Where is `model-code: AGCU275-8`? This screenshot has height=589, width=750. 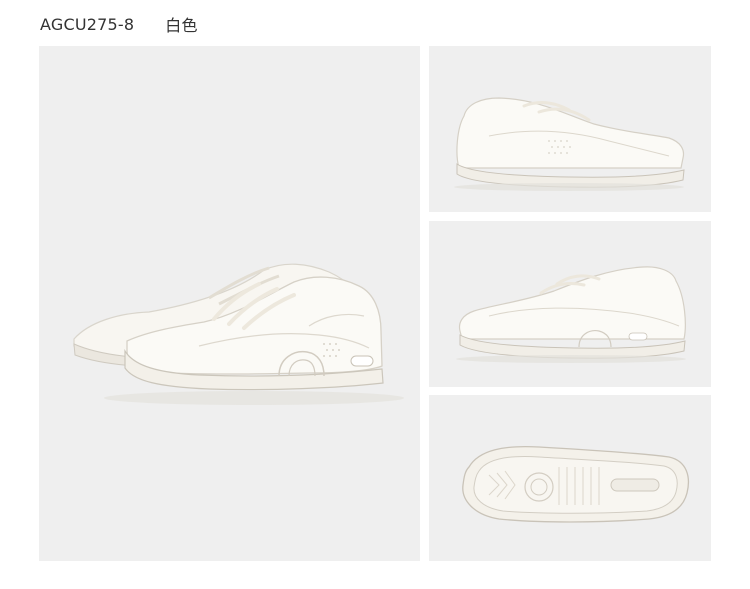
model-code: AGCU275-8 is located at coordinates (87, 24).